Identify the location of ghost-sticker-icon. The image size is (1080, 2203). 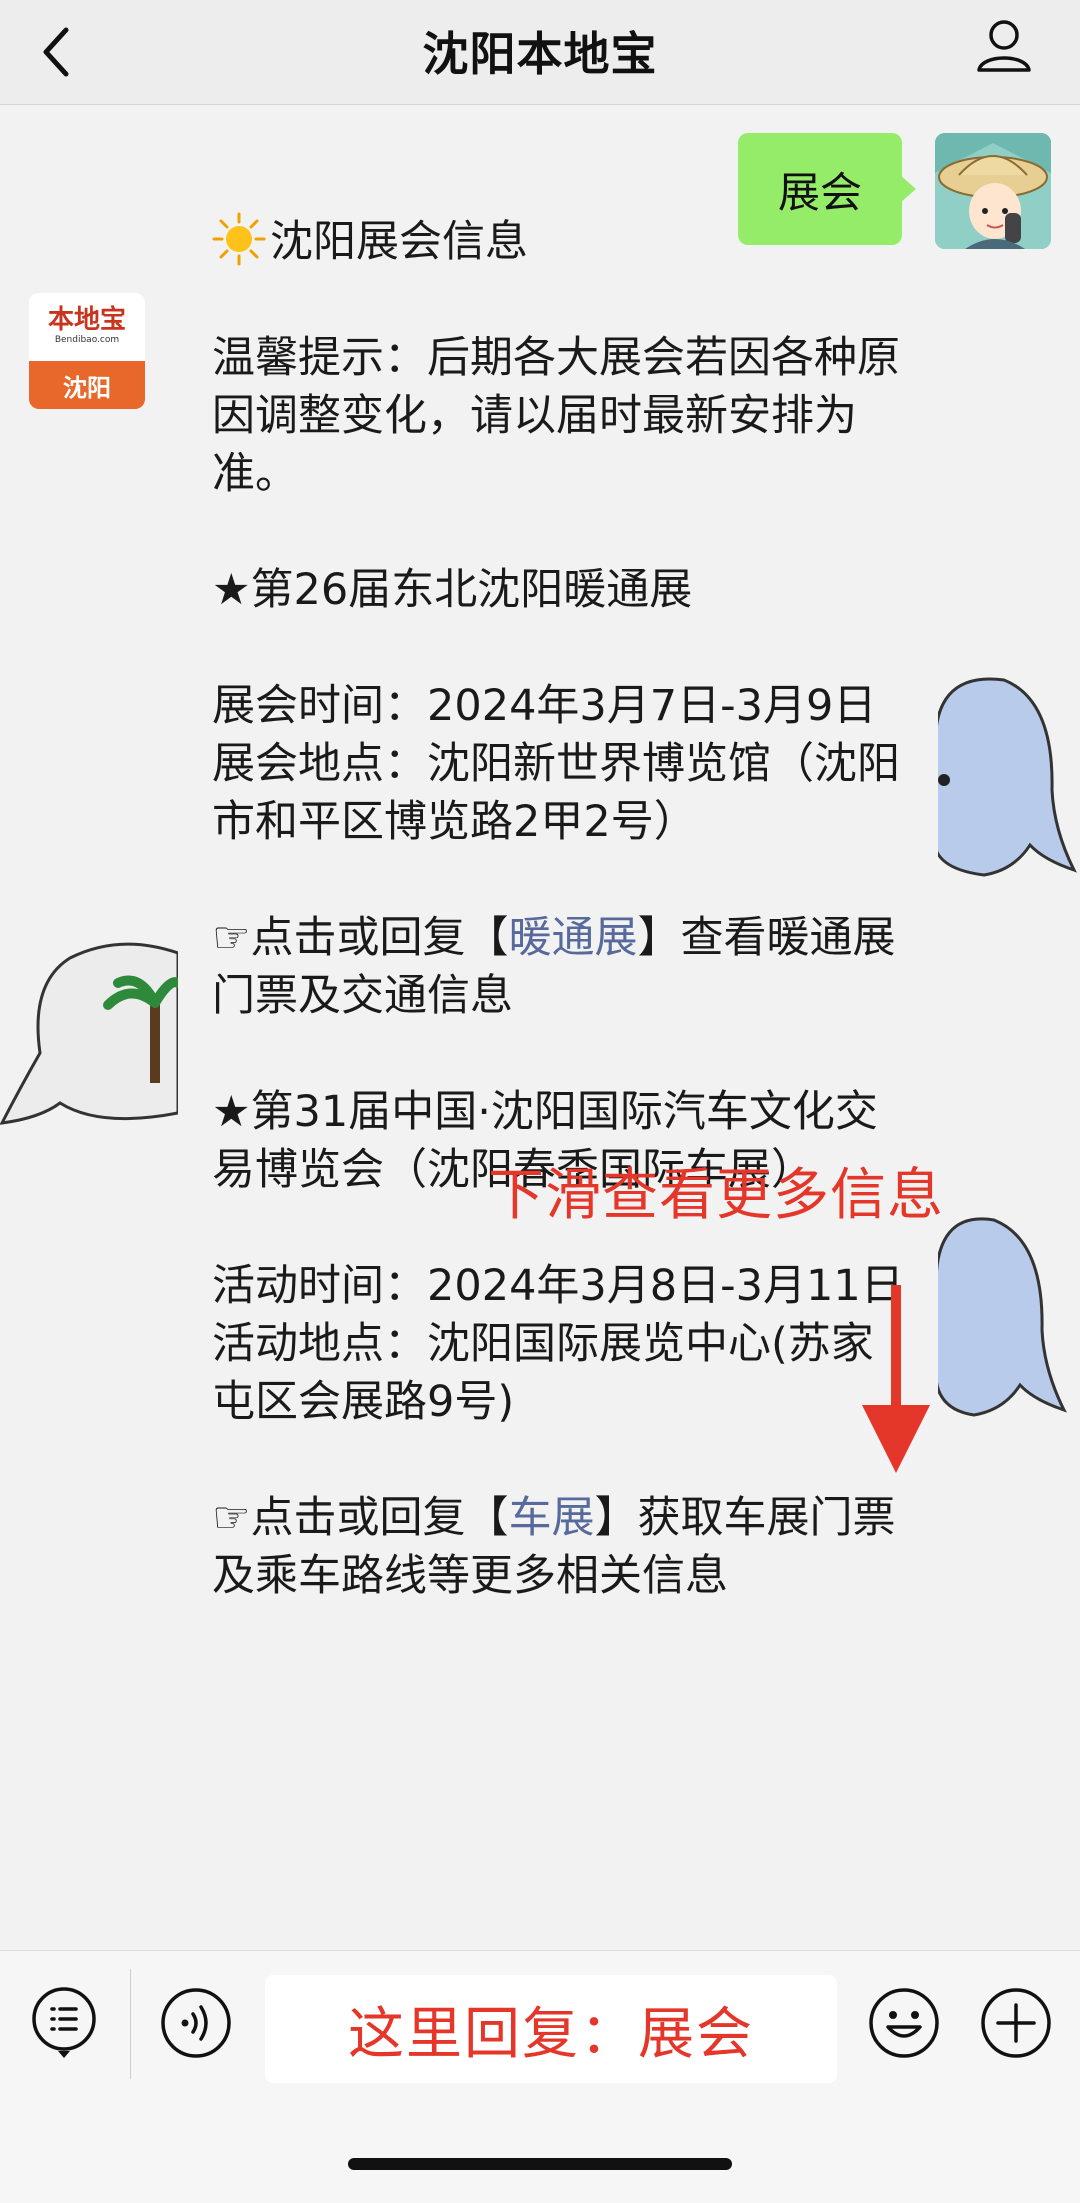
(1005, 777).